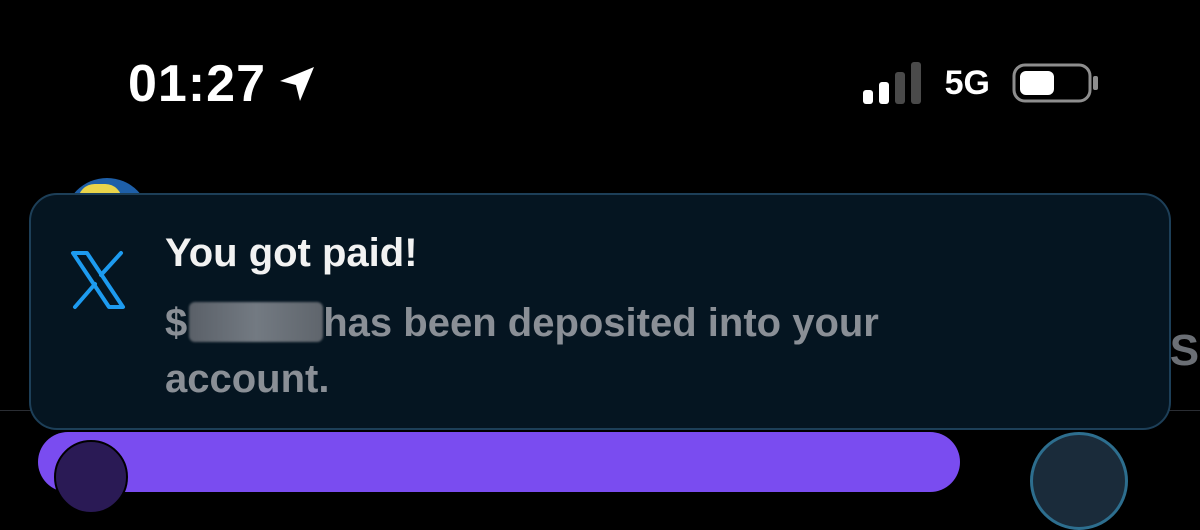  Describe the element at coordinates (525, 351) in the screenshot. I see `notification-body: $ has been deposited into your account.` at that location.